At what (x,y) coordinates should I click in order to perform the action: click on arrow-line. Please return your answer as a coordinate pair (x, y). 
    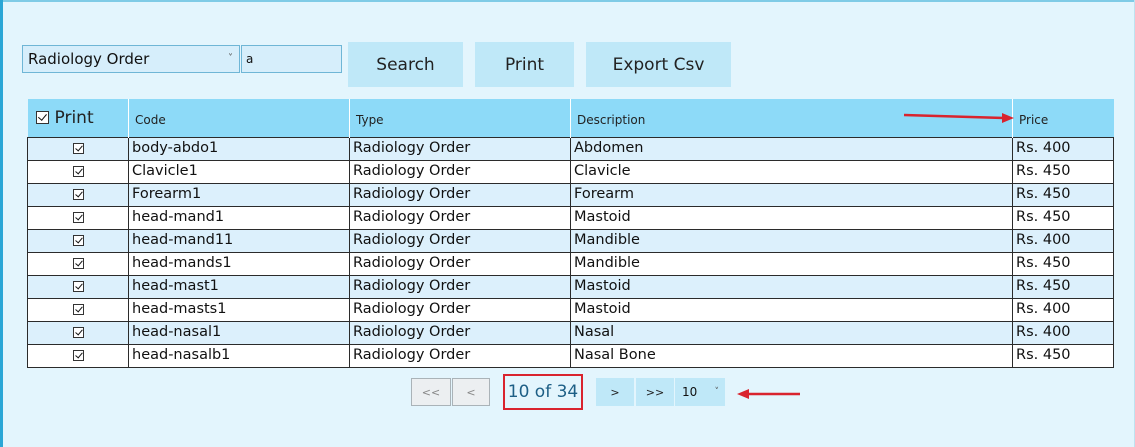
    Looking at the image, I should click on (954, 116).